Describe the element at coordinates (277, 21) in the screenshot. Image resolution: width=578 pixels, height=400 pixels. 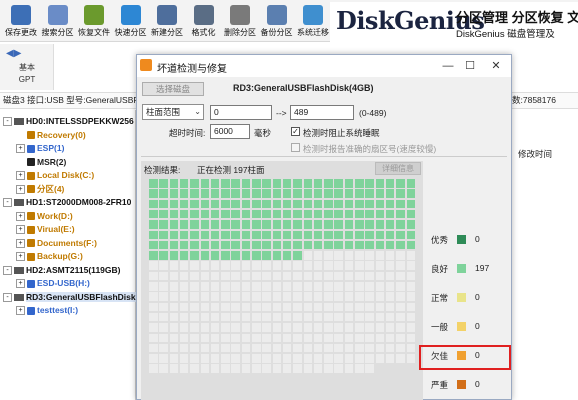
I see `backup-partition-button: 备份分区` at that location.